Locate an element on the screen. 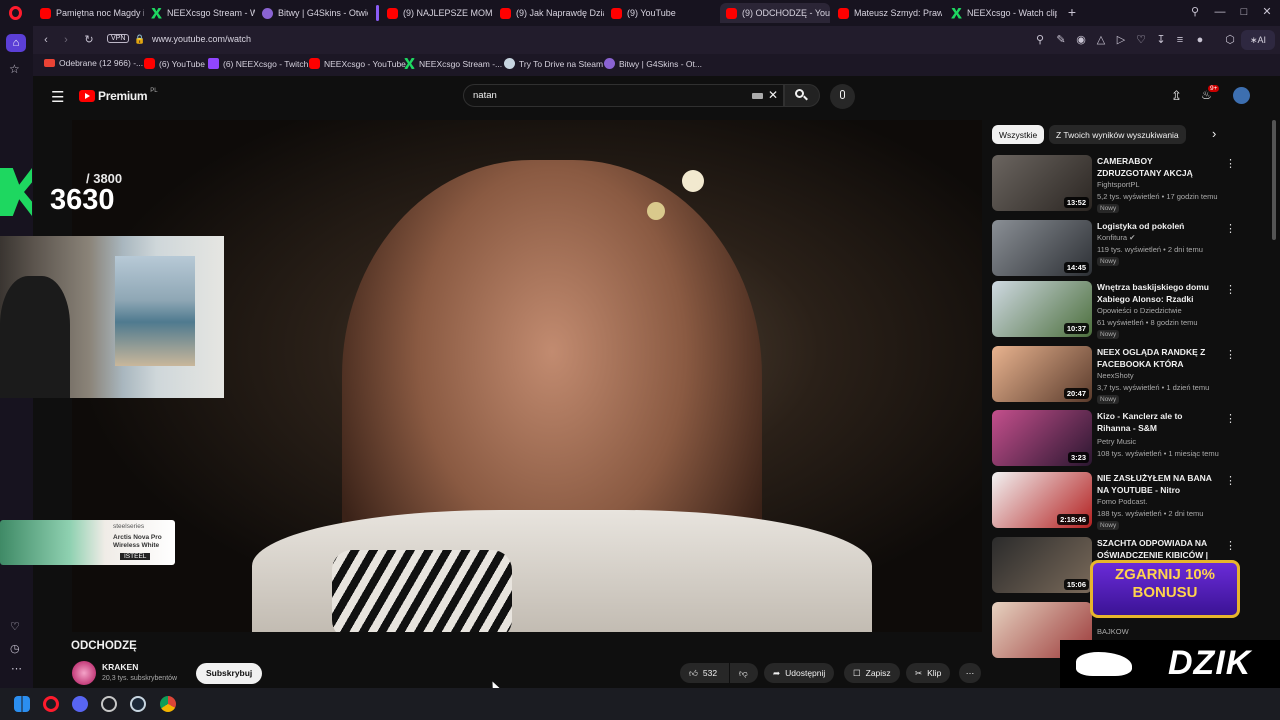 The height and width of the screenshot is (720, 1280). menu-lines-icon: ≡ is located at coordinates (1180, 40).